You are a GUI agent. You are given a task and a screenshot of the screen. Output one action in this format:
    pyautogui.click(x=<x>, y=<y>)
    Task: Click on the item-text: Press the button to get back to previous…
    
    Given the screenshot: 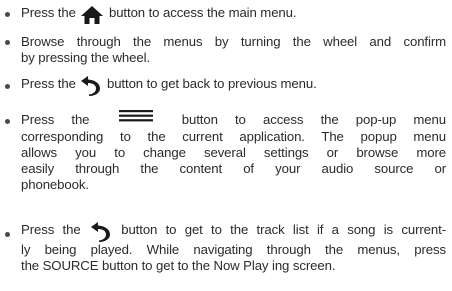 What is the action you would take?
    pyautogui.click(x=233, y=84)
    